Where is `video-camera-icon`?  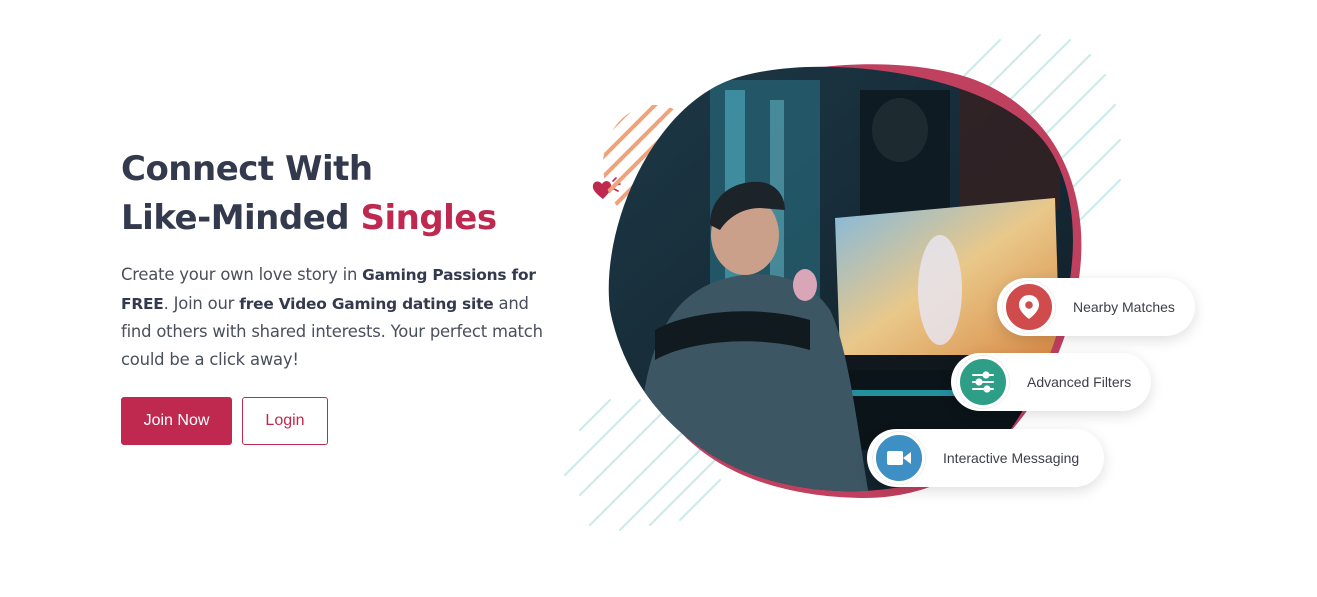 video-camera-icon is located at coordinates (899, 458).